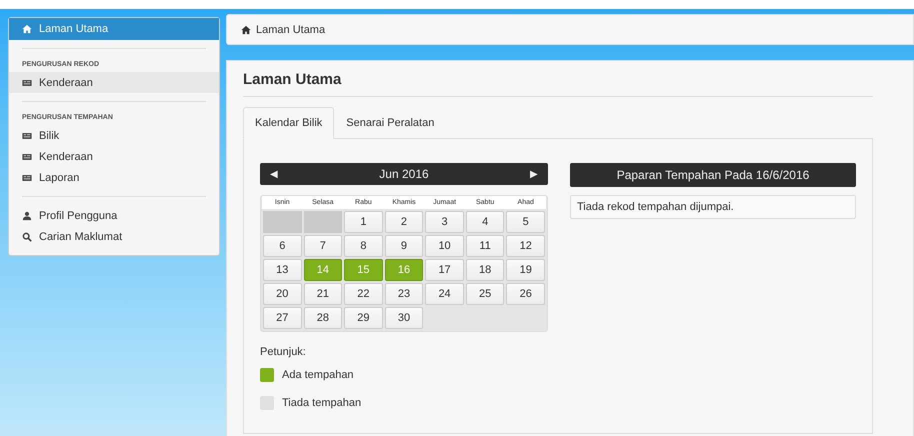 The width and height of the screenshot is (914, 436). I want to click on previous-month-button: ◀, so click(274, 174).